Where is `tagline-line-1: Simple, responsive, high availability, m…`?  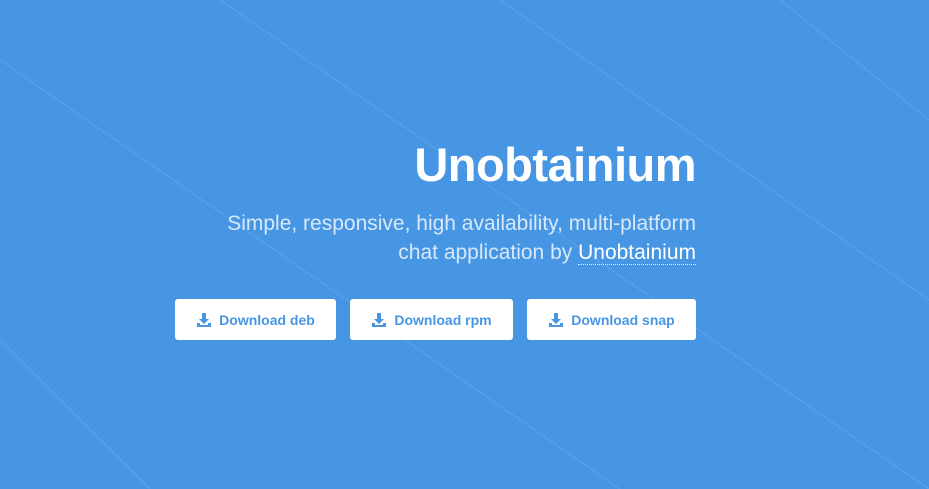
tagline-line-1: Simple, responsive, high availability, m… is located at coordinates (461, 223).